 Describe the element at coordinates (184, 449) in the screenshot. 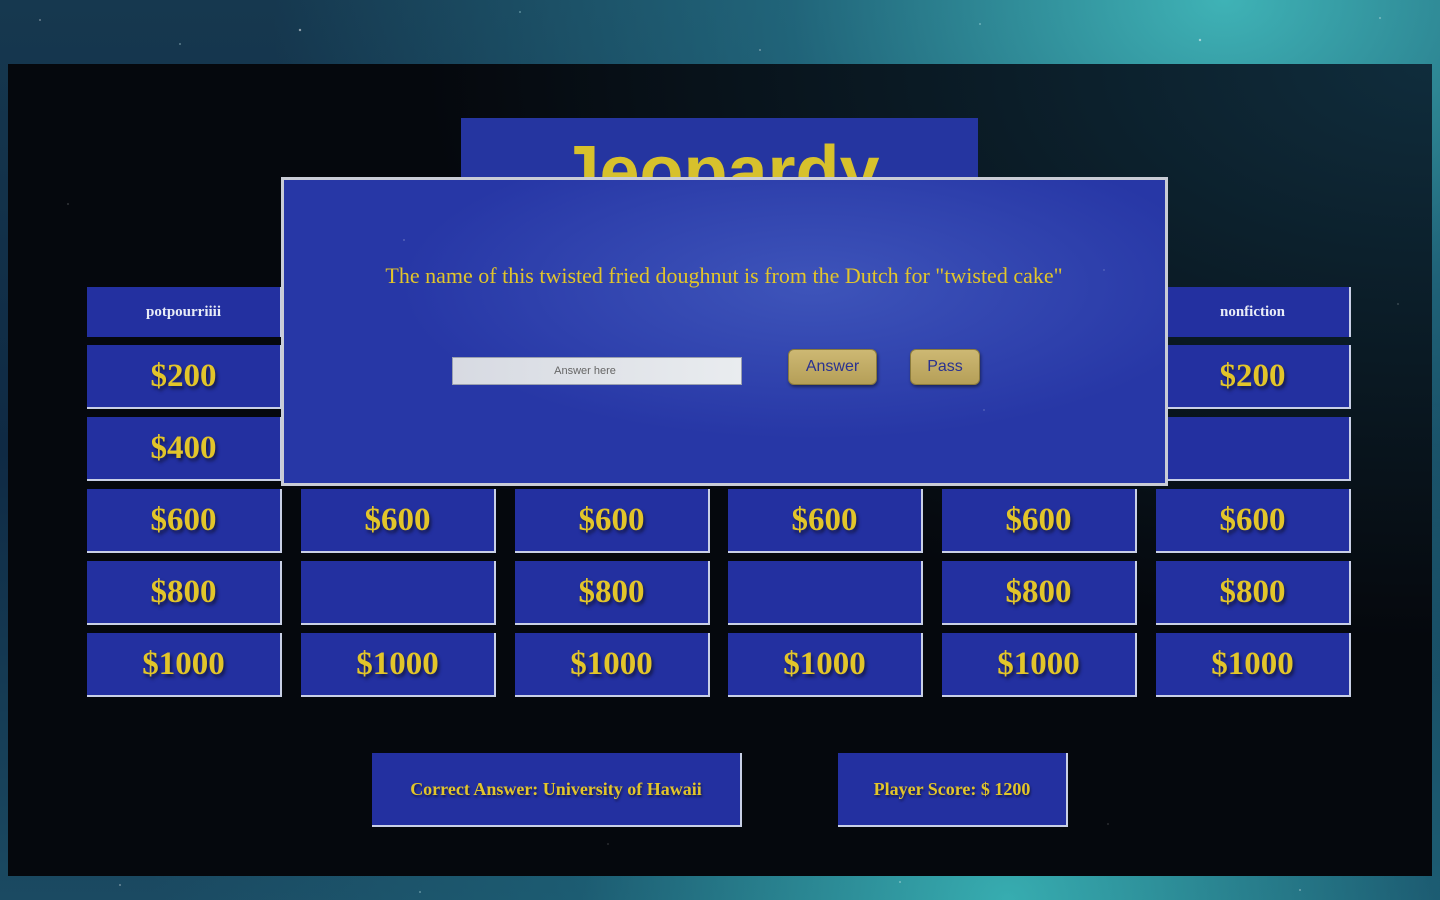

I see `clue-tile: $400` at that location.